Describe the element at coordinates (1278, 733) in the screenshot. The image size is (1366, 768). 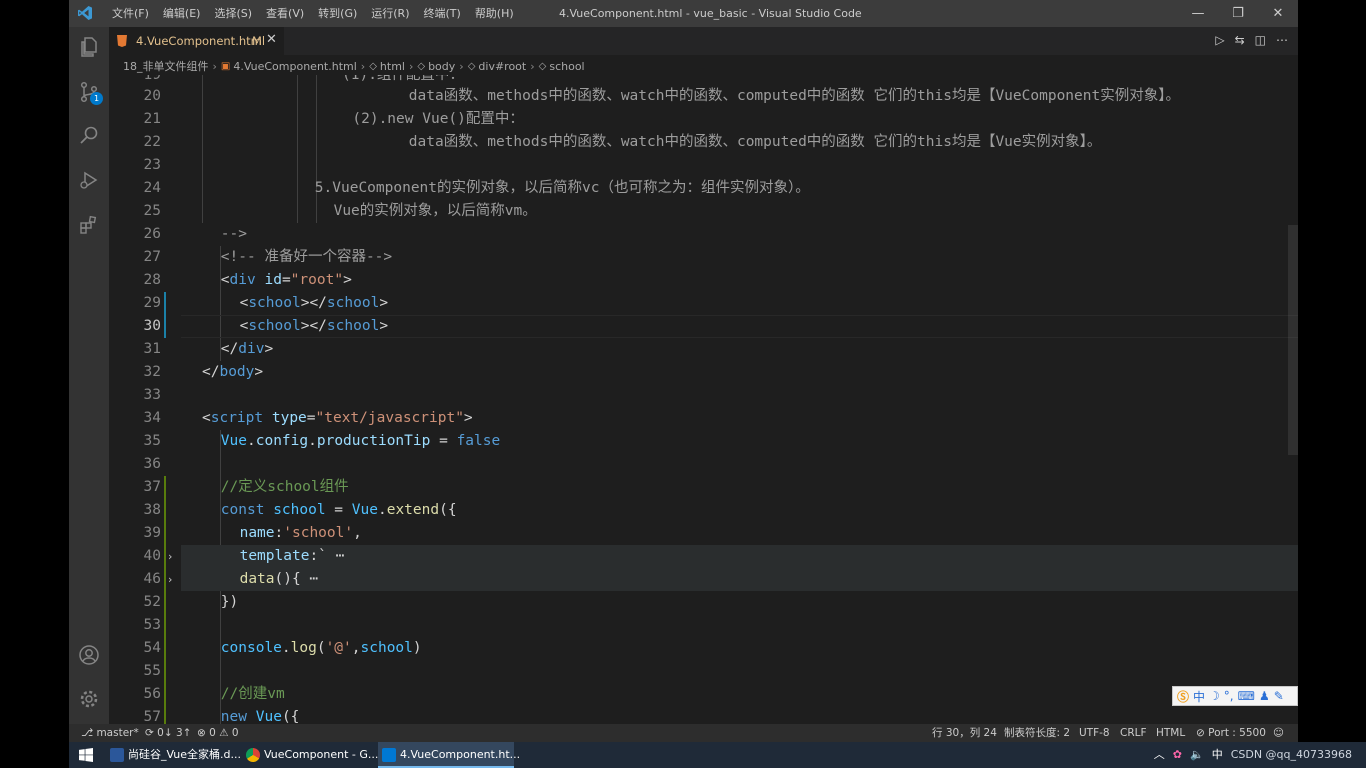
I see `feedback-icon: ☺` at that location.